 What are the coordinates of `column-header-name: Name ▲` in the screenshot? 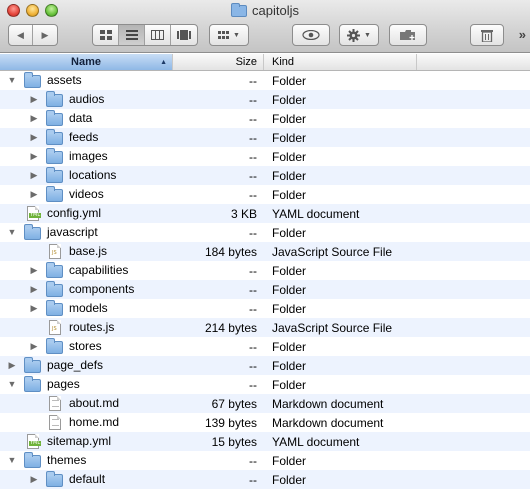 It's located at (86, 62).